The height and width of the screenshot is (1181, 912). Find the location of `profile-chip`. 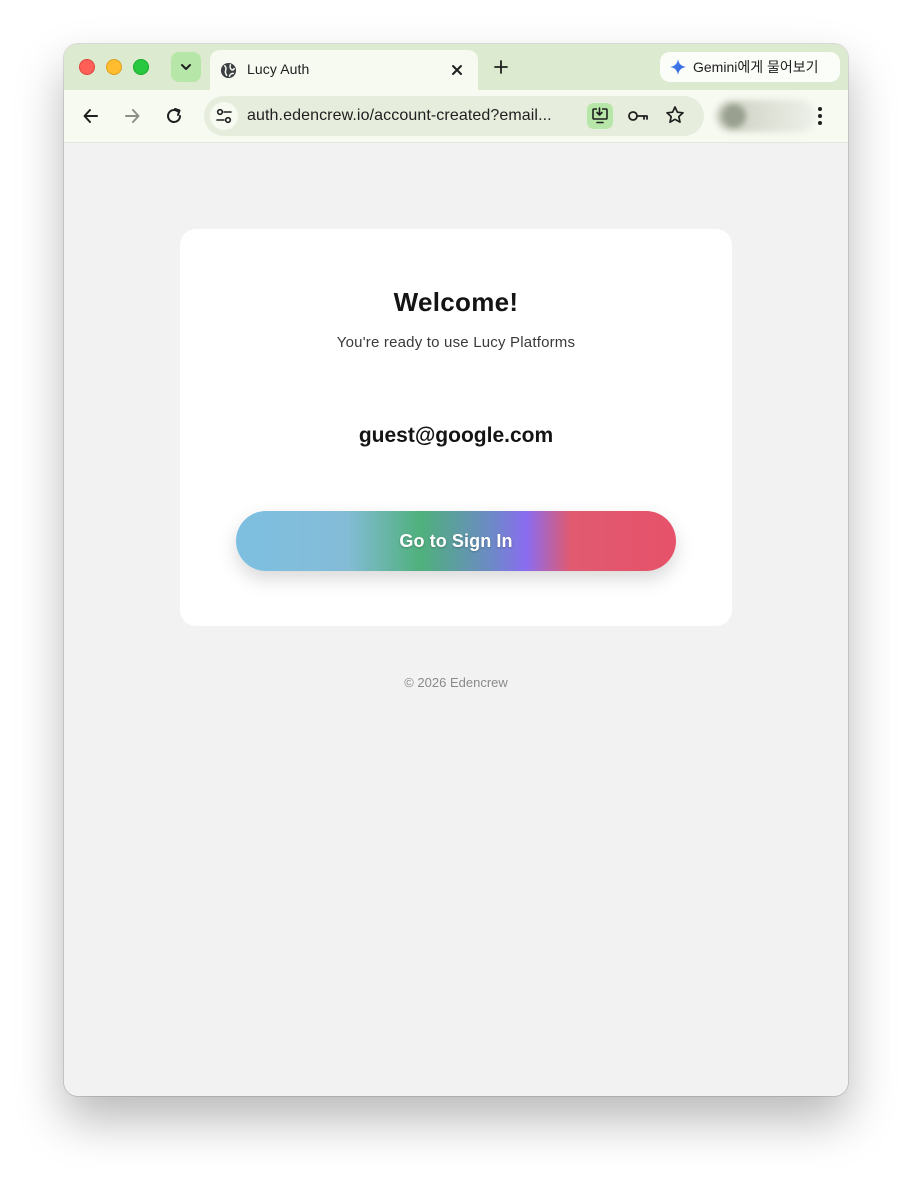

profile-chip is located at coordinates (766, 116).